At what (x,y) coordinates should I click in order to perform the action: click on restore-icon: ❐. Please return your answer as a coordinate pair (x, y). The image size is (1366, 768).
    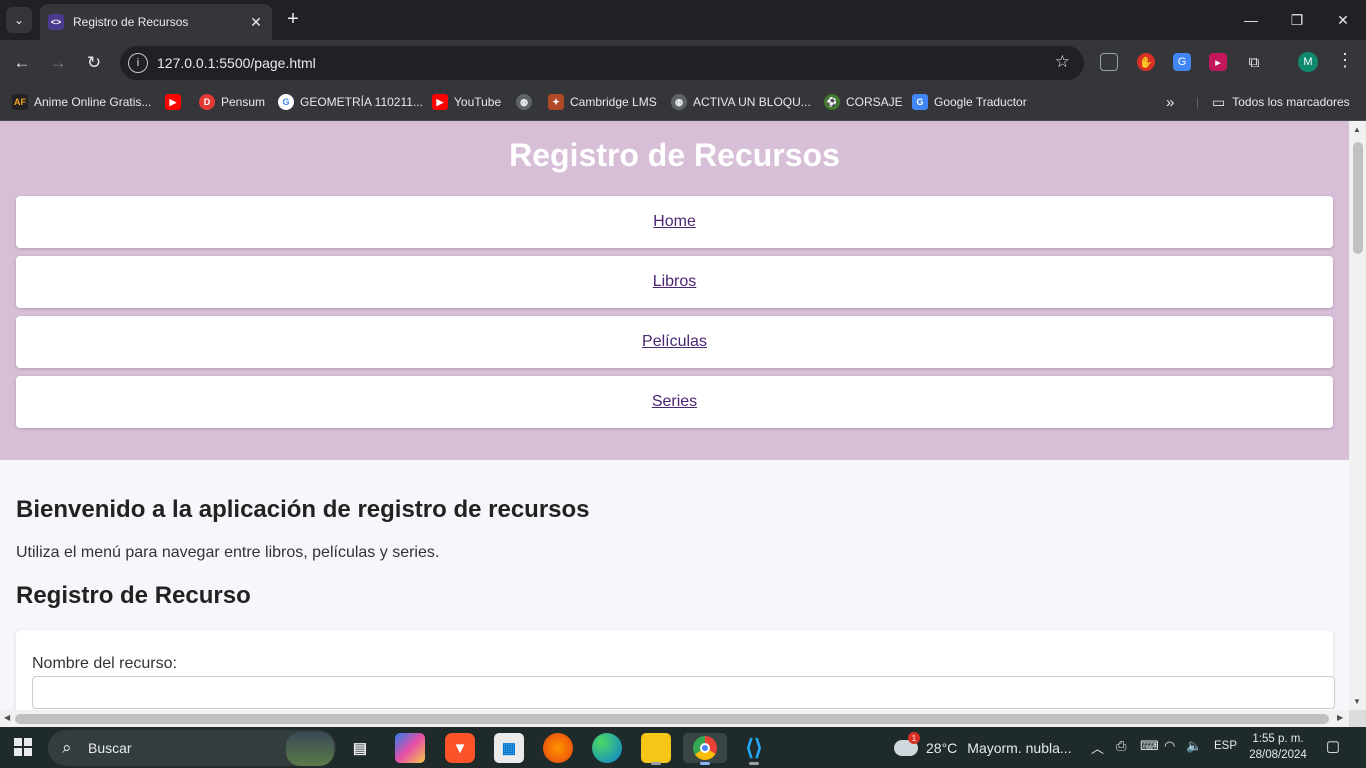
    Looking at the image, I should click on (1297, 20).